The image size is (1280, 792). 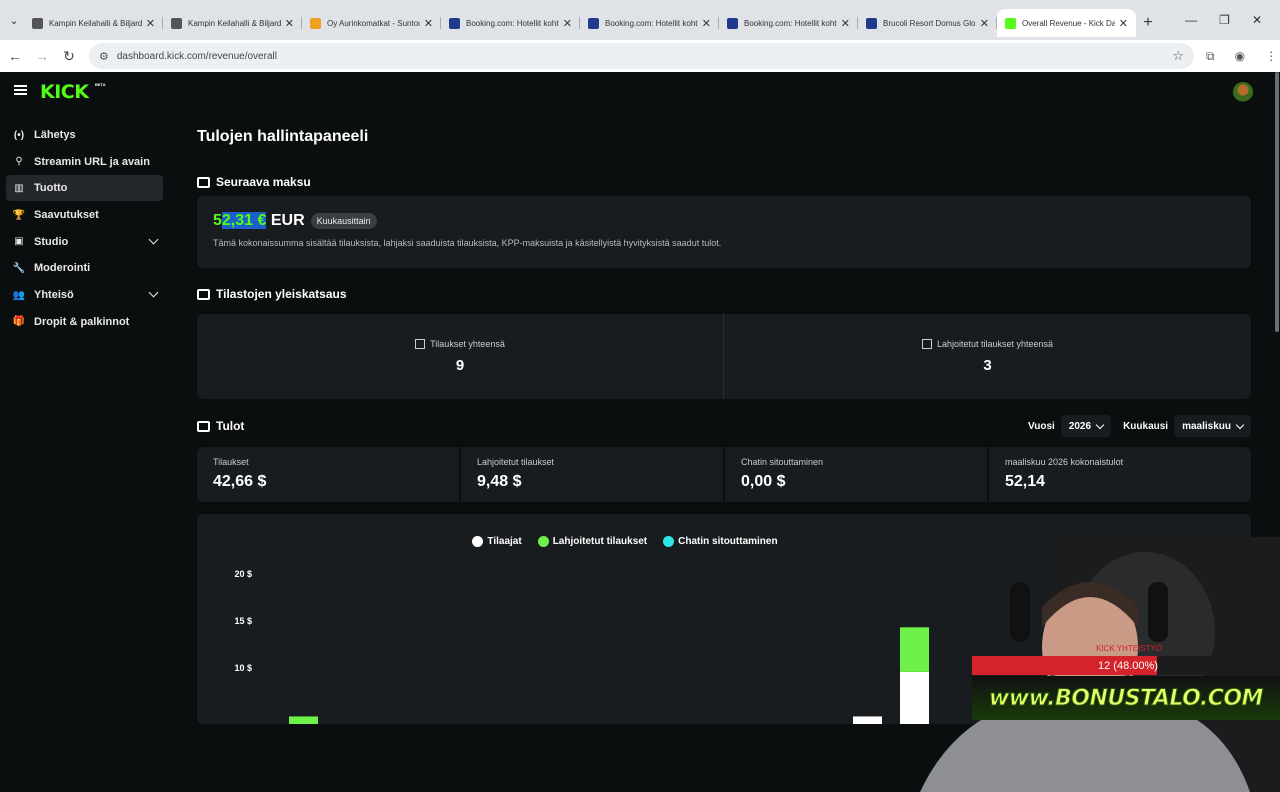 What do you see at coordinates (62, 268) in the screenshot?
I see `sidebar-item-label: Moderointi` at bounding box center [62, 268].